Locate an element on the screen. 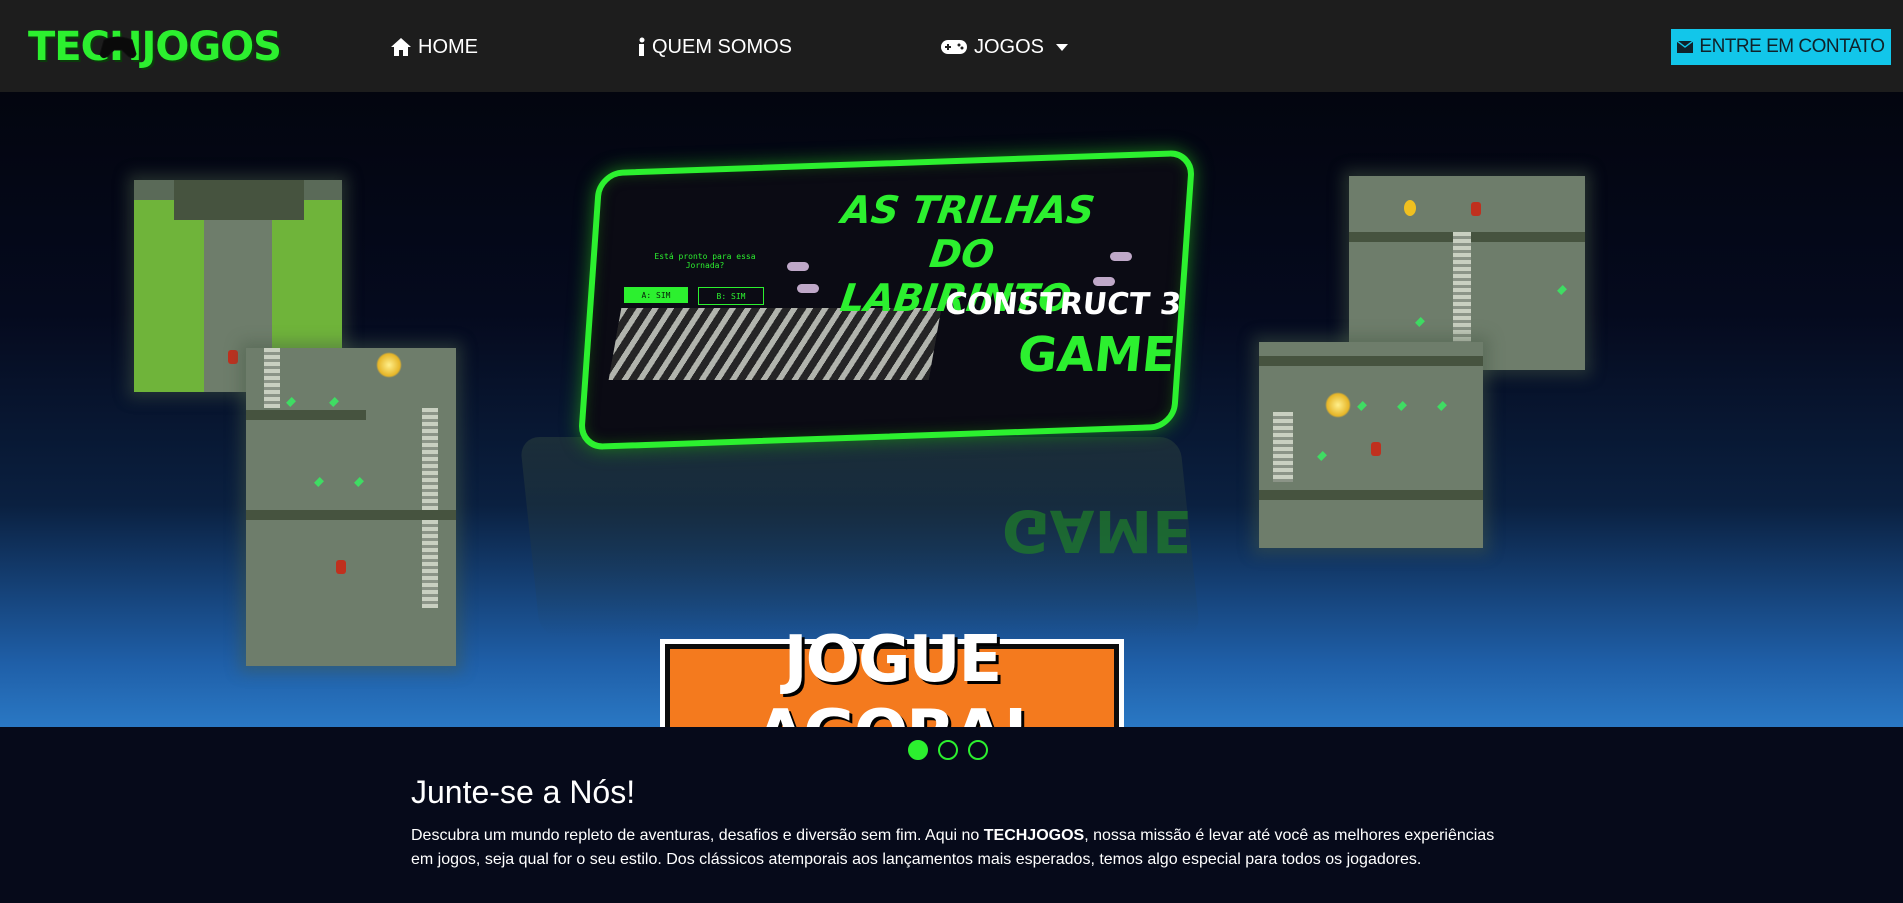  game-question: Está pronto para essa Jornada? is located at coordinates (705, 261).